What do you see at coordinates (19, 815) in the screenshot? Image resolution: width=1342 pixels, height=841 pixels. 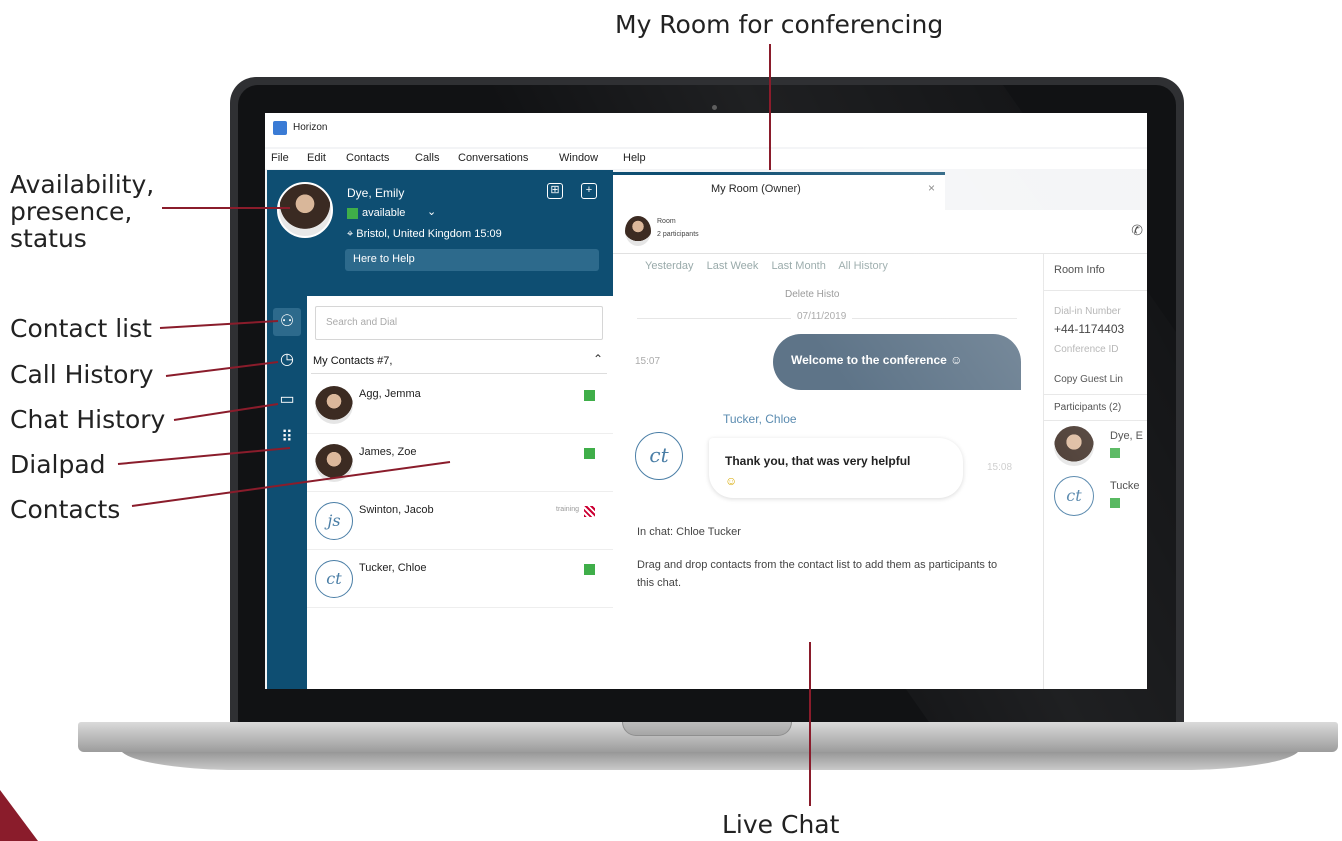 I see `corner-accent-triangle` at bounding box center [19, 815].